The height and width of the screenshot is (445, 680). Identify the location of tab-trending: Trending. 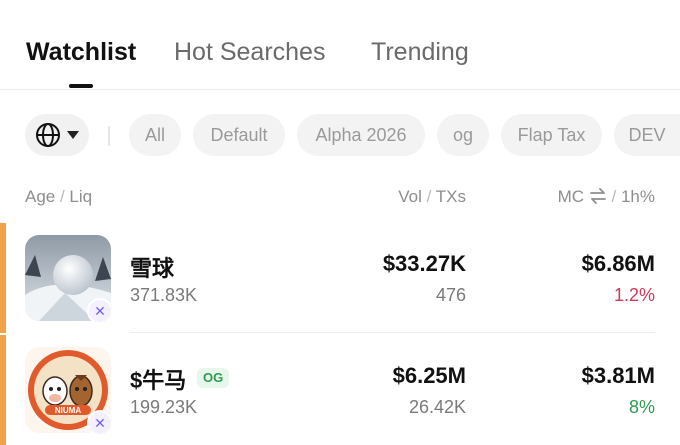
(420, 52).